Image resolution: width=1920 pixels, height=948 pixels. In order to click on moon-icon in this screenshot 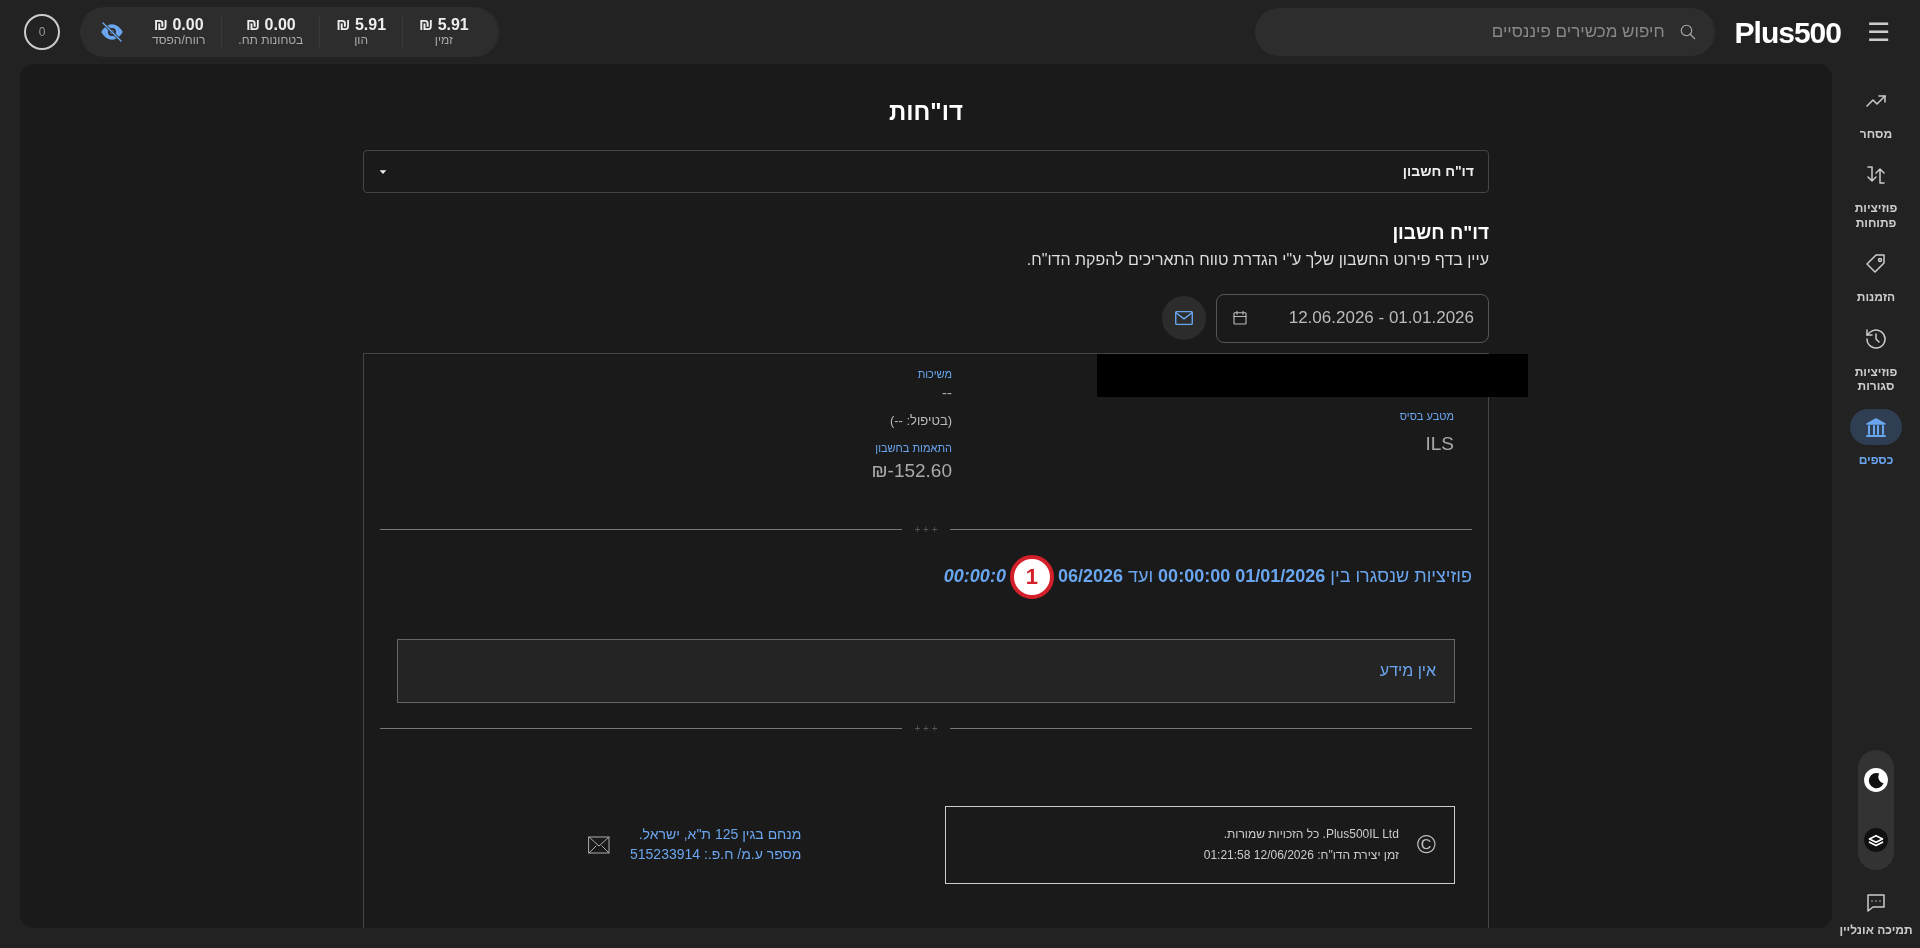, I will do `click(1876, 779)`.